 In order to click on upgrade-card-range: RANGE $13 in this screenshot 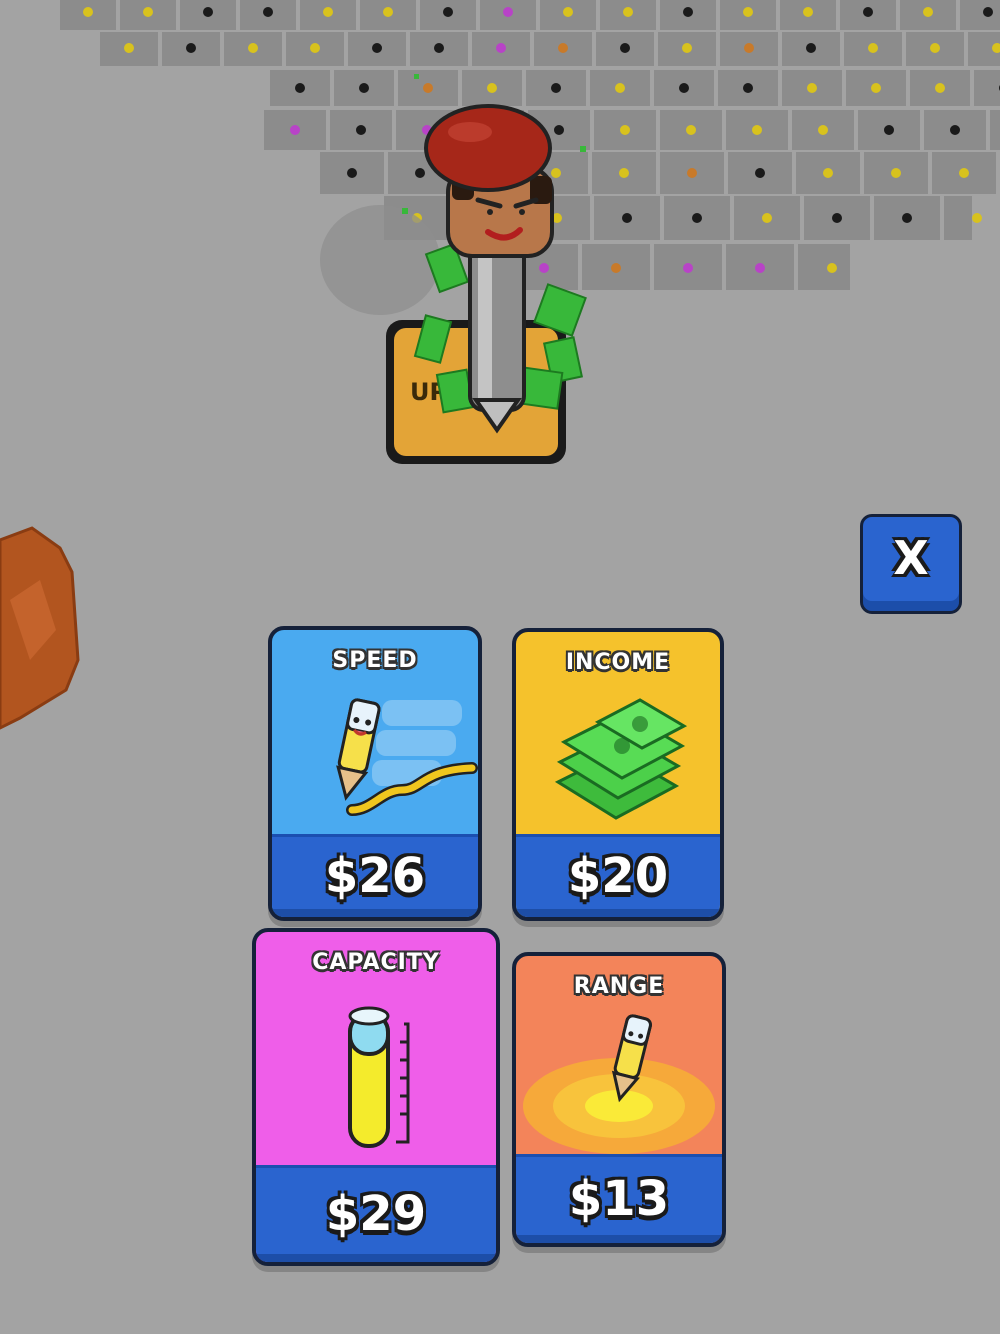, I will do `click(619, 1099)`.